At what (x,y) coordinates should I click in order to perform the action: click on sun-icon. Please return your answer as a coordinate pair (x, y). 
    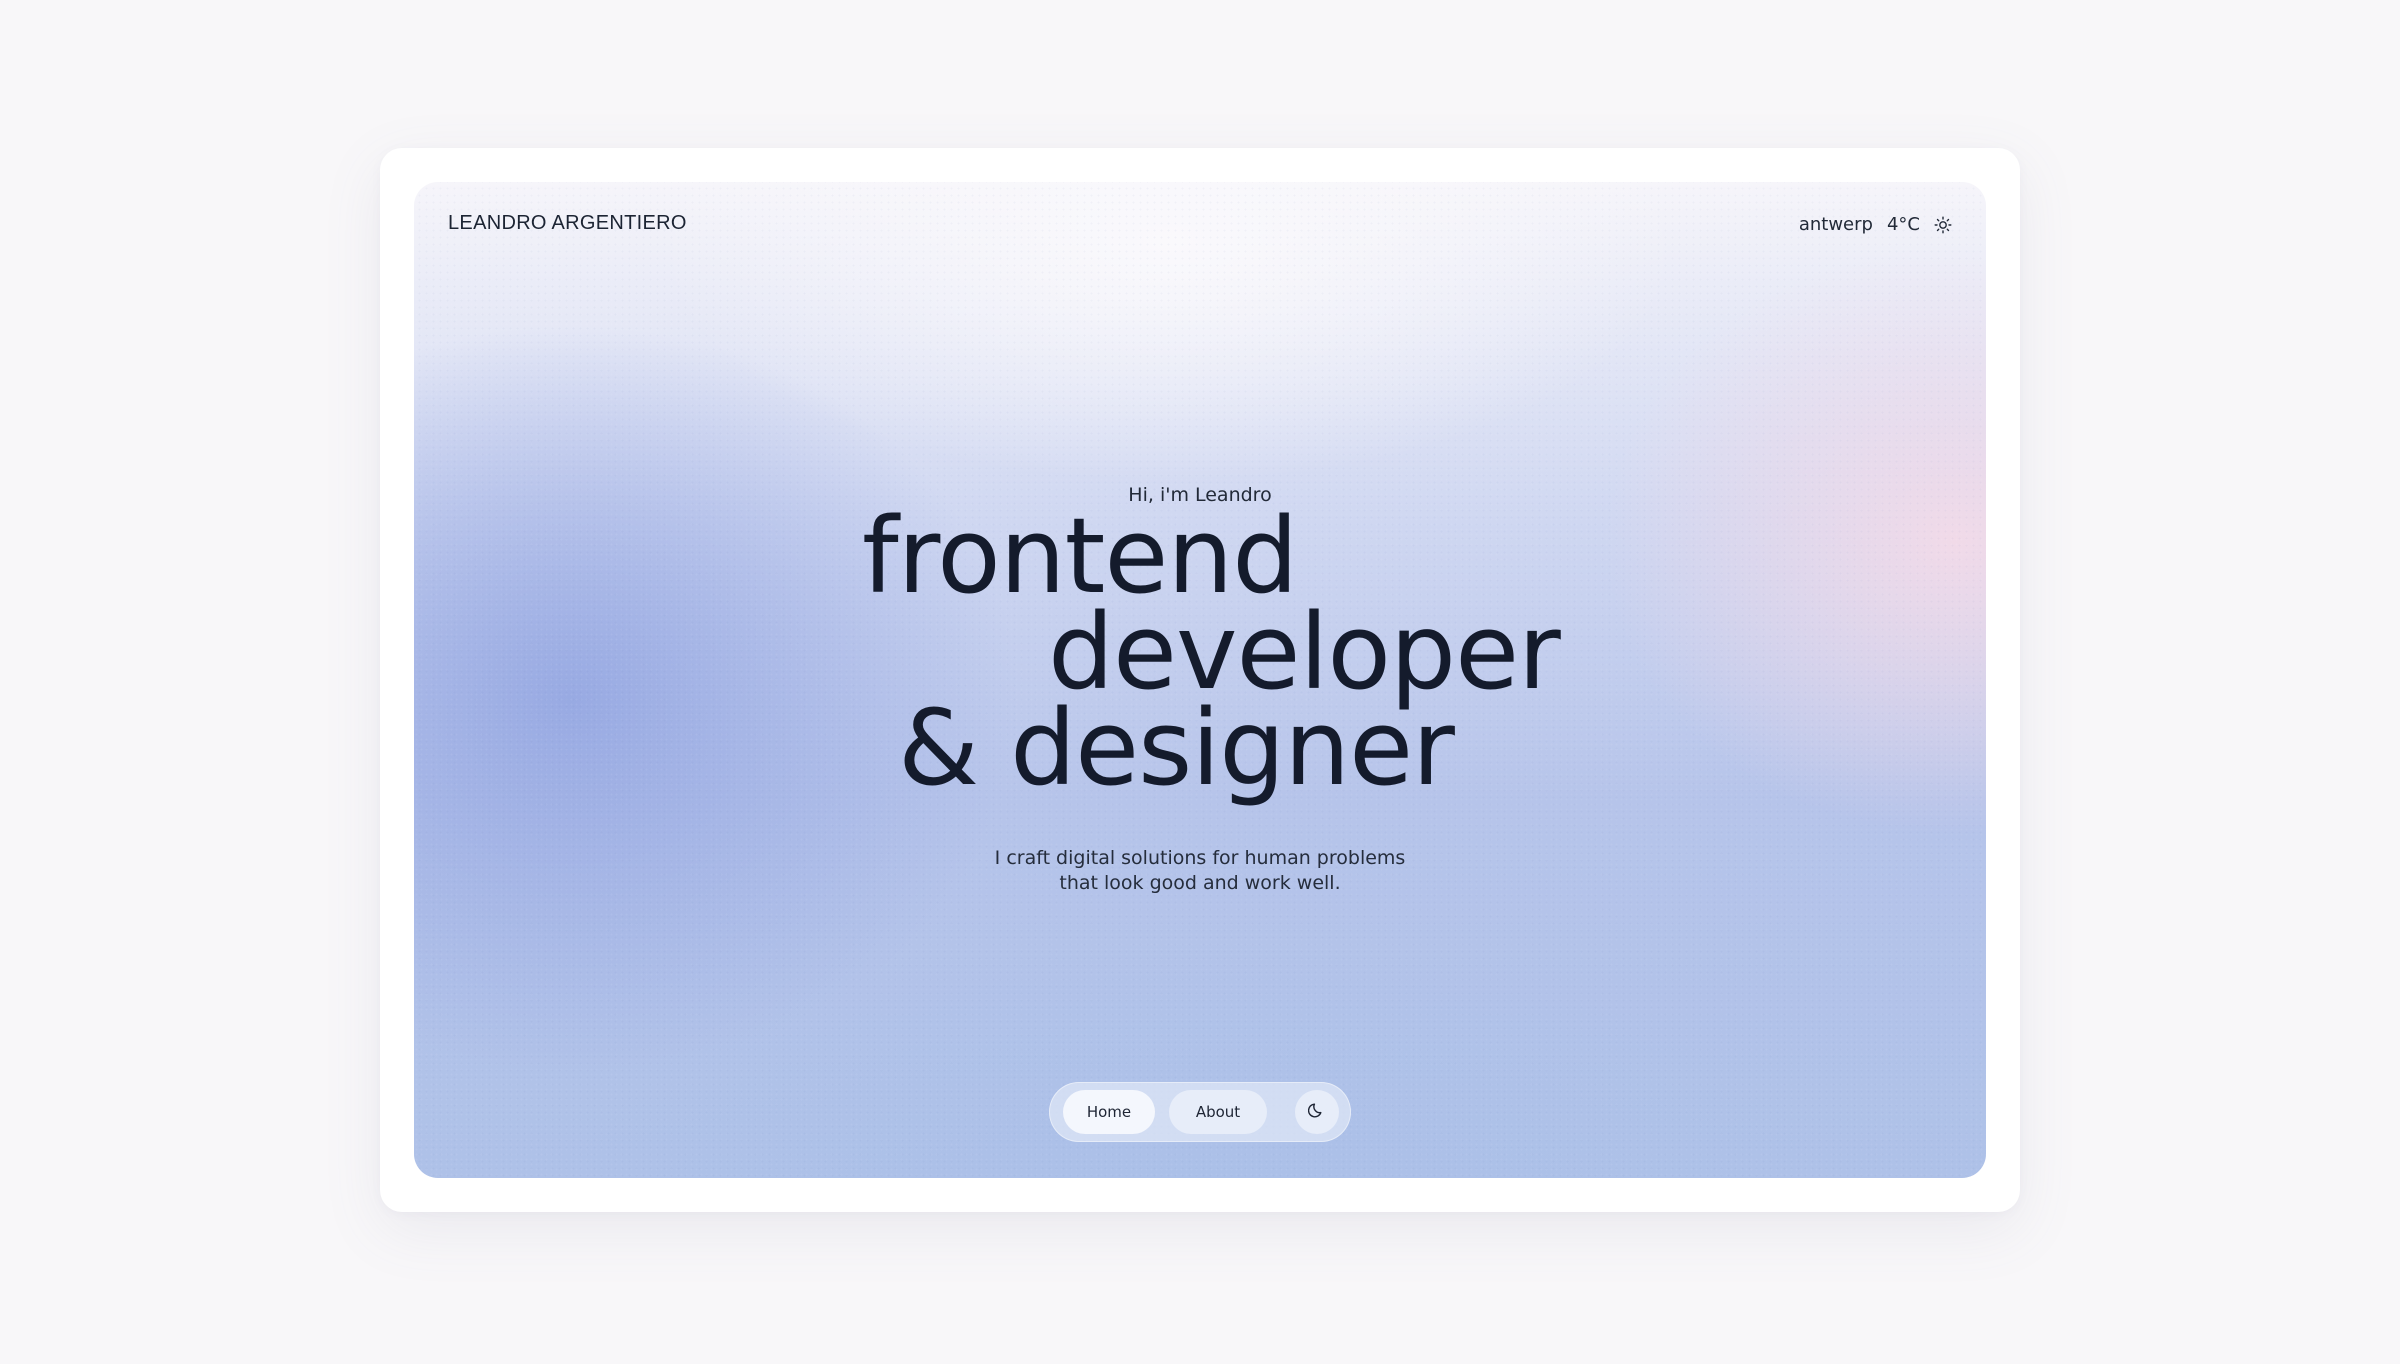
    Looking at the image, I should click on (1943, 225).